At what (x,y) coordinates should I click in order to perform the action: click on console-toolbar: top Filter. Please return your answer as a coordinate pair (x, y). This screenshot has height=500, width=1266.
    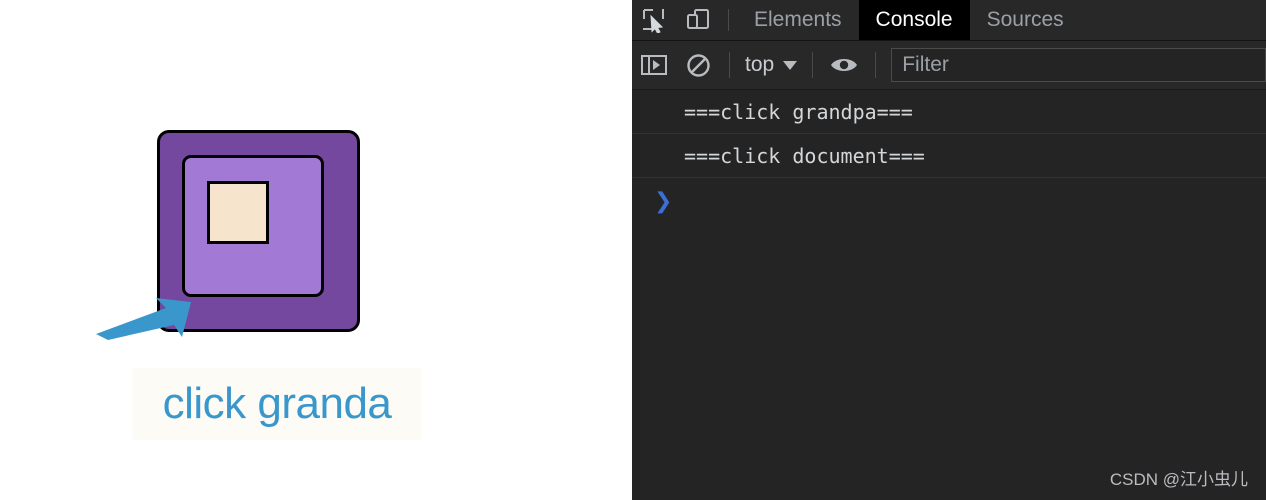
    Looking at the image, I should click on (949, 65).